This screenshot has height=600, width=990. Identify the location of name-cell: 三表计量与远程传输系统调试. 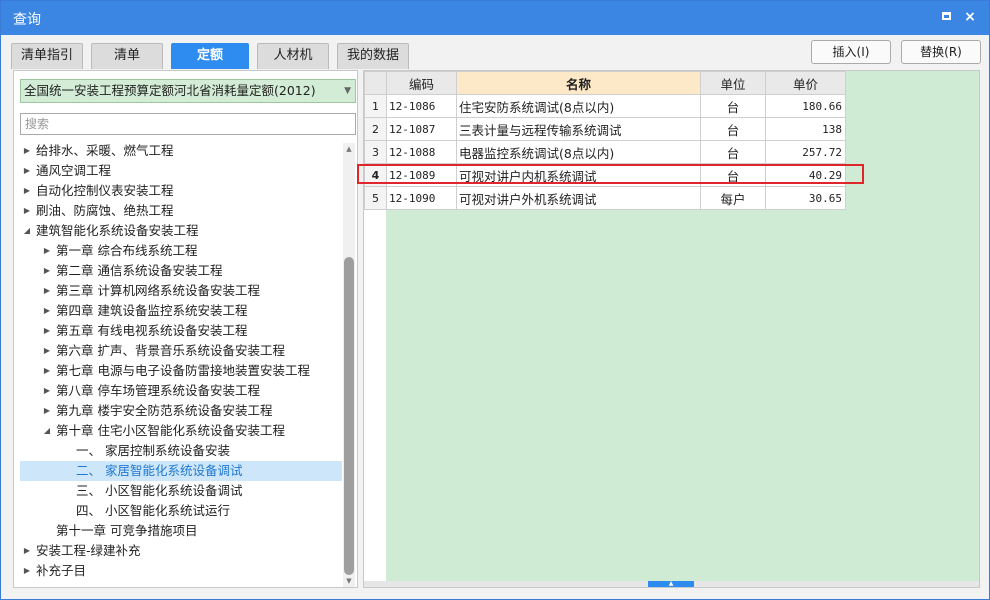
(578, 129).